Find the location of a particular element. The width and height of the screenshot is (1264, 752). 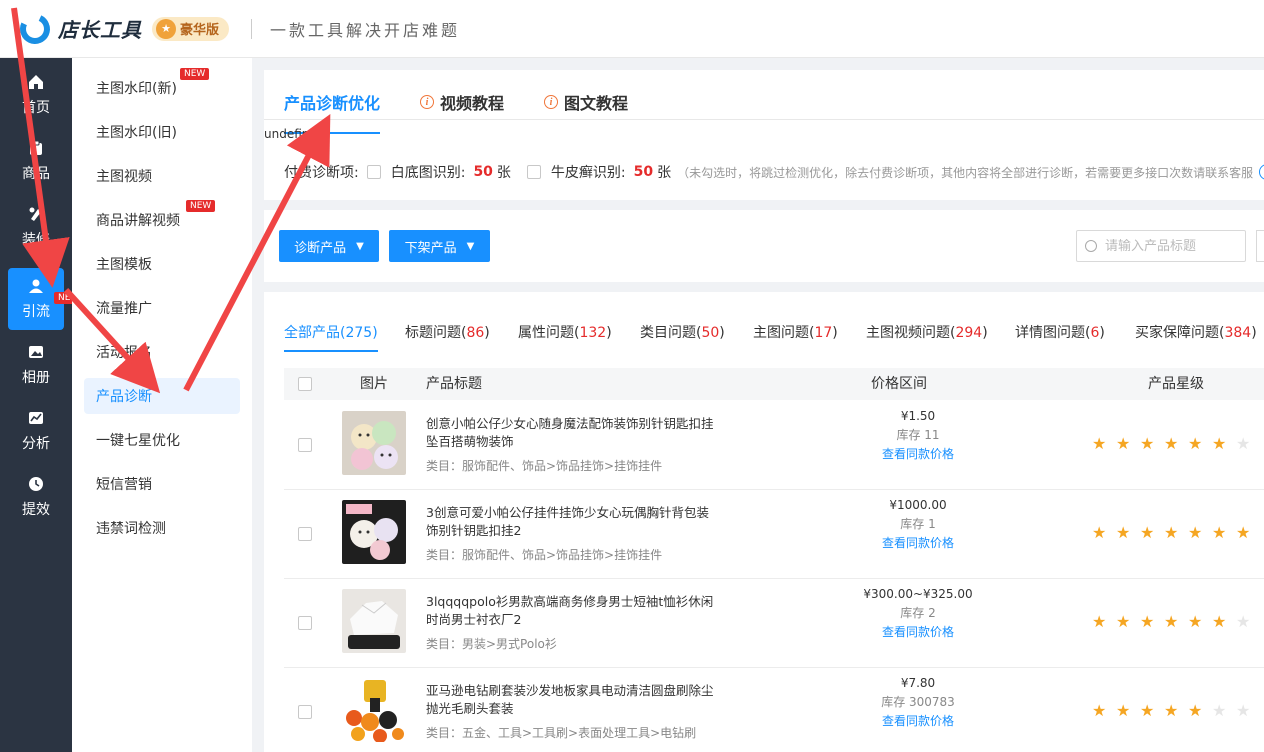

submenu-item-events: 活动报名 is located at coordinates (162, 352).